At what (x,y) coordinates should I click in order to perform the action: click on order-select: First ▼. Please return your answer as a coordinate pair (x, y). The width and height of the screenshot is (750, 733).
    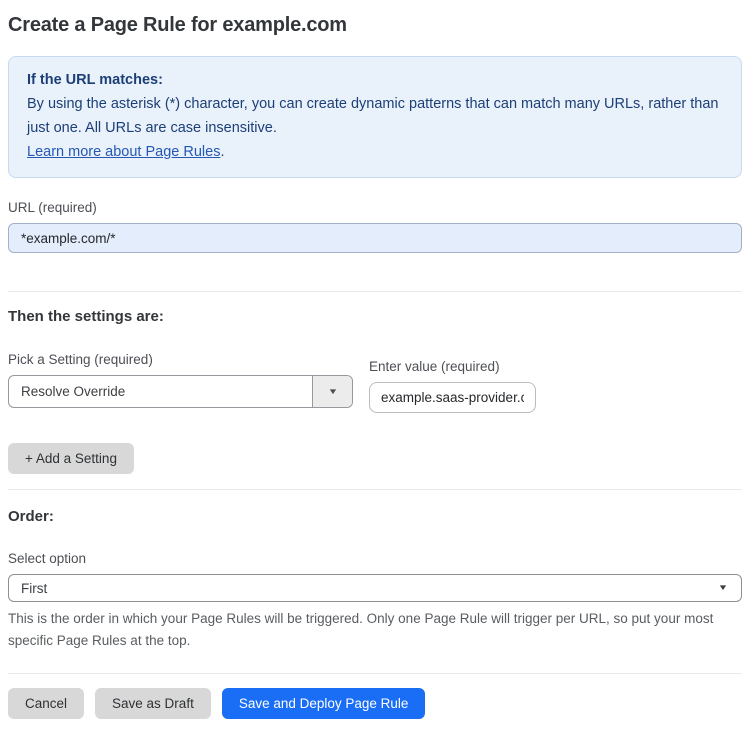
    Looking at the image, I should click on (375, 588).